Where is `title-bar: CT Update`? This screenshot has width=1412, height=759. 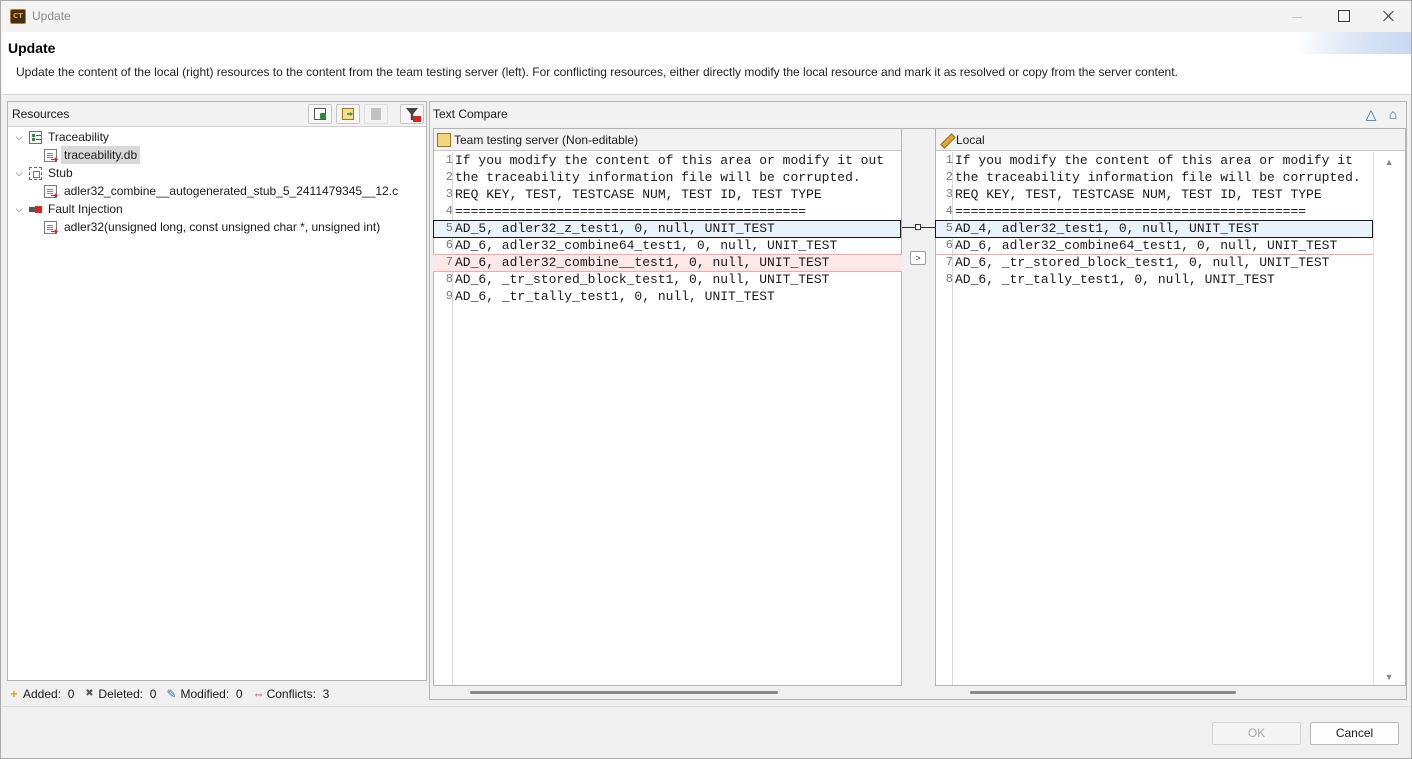
title-bar: CT Update is located at coordinates (706, 16).